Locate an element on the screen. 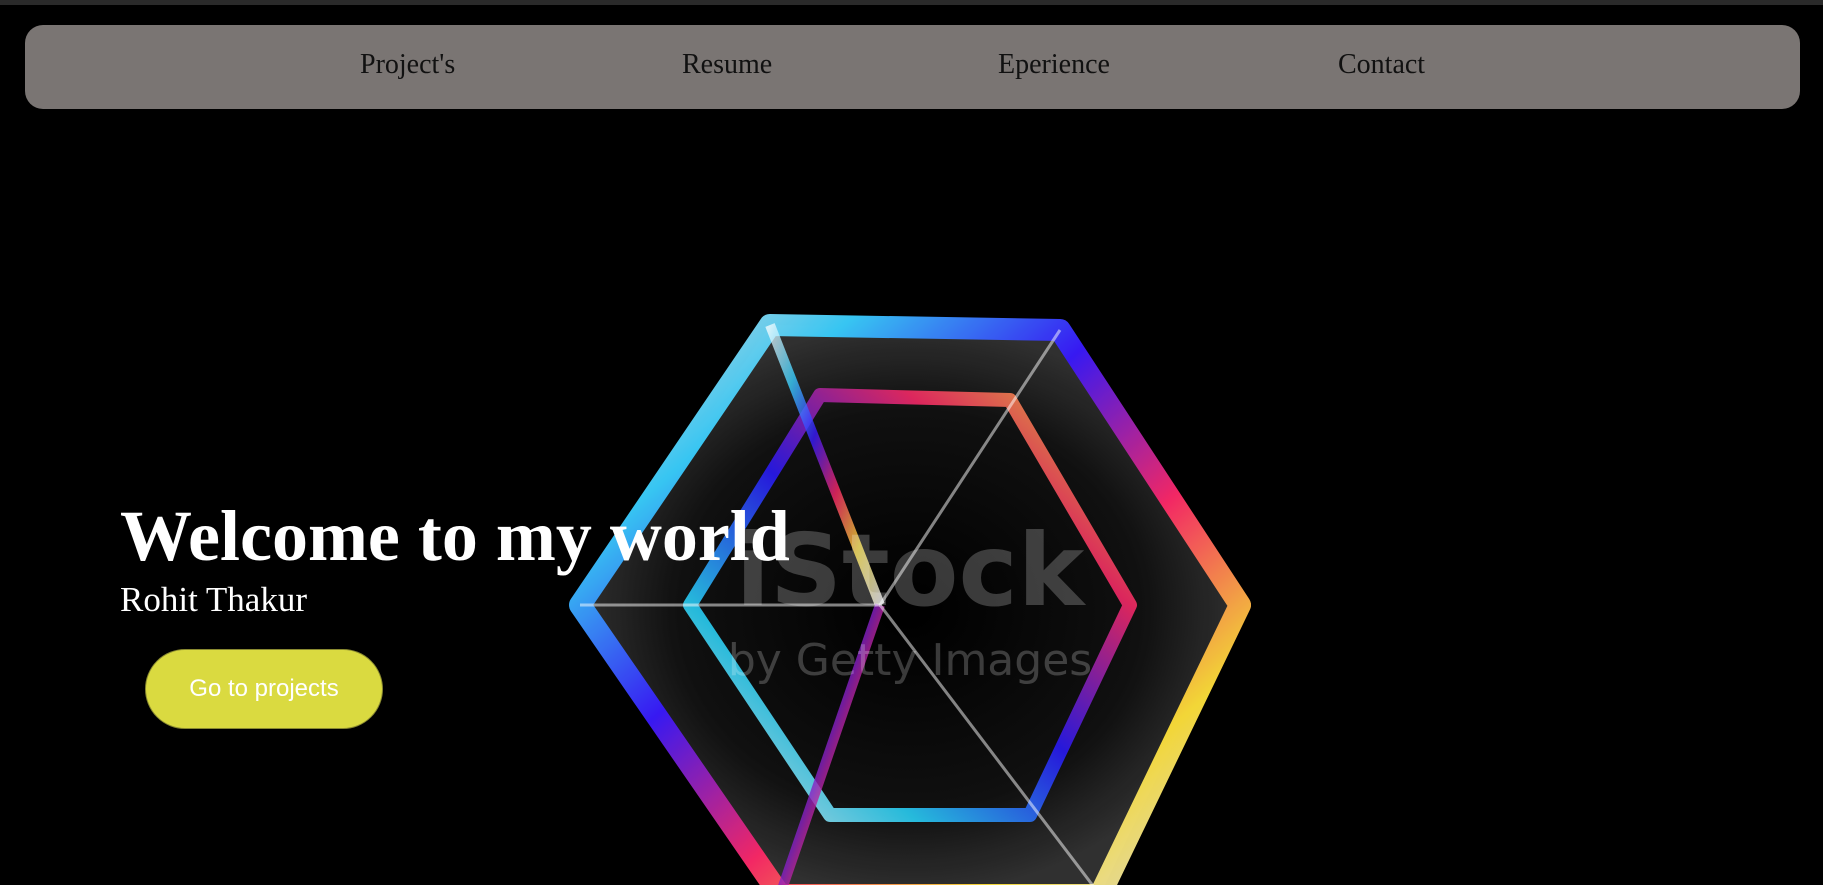 The width and height of the screenshot is (1823, 885). watermark-sub: by Getty Images is located at coordinates (910, 660).